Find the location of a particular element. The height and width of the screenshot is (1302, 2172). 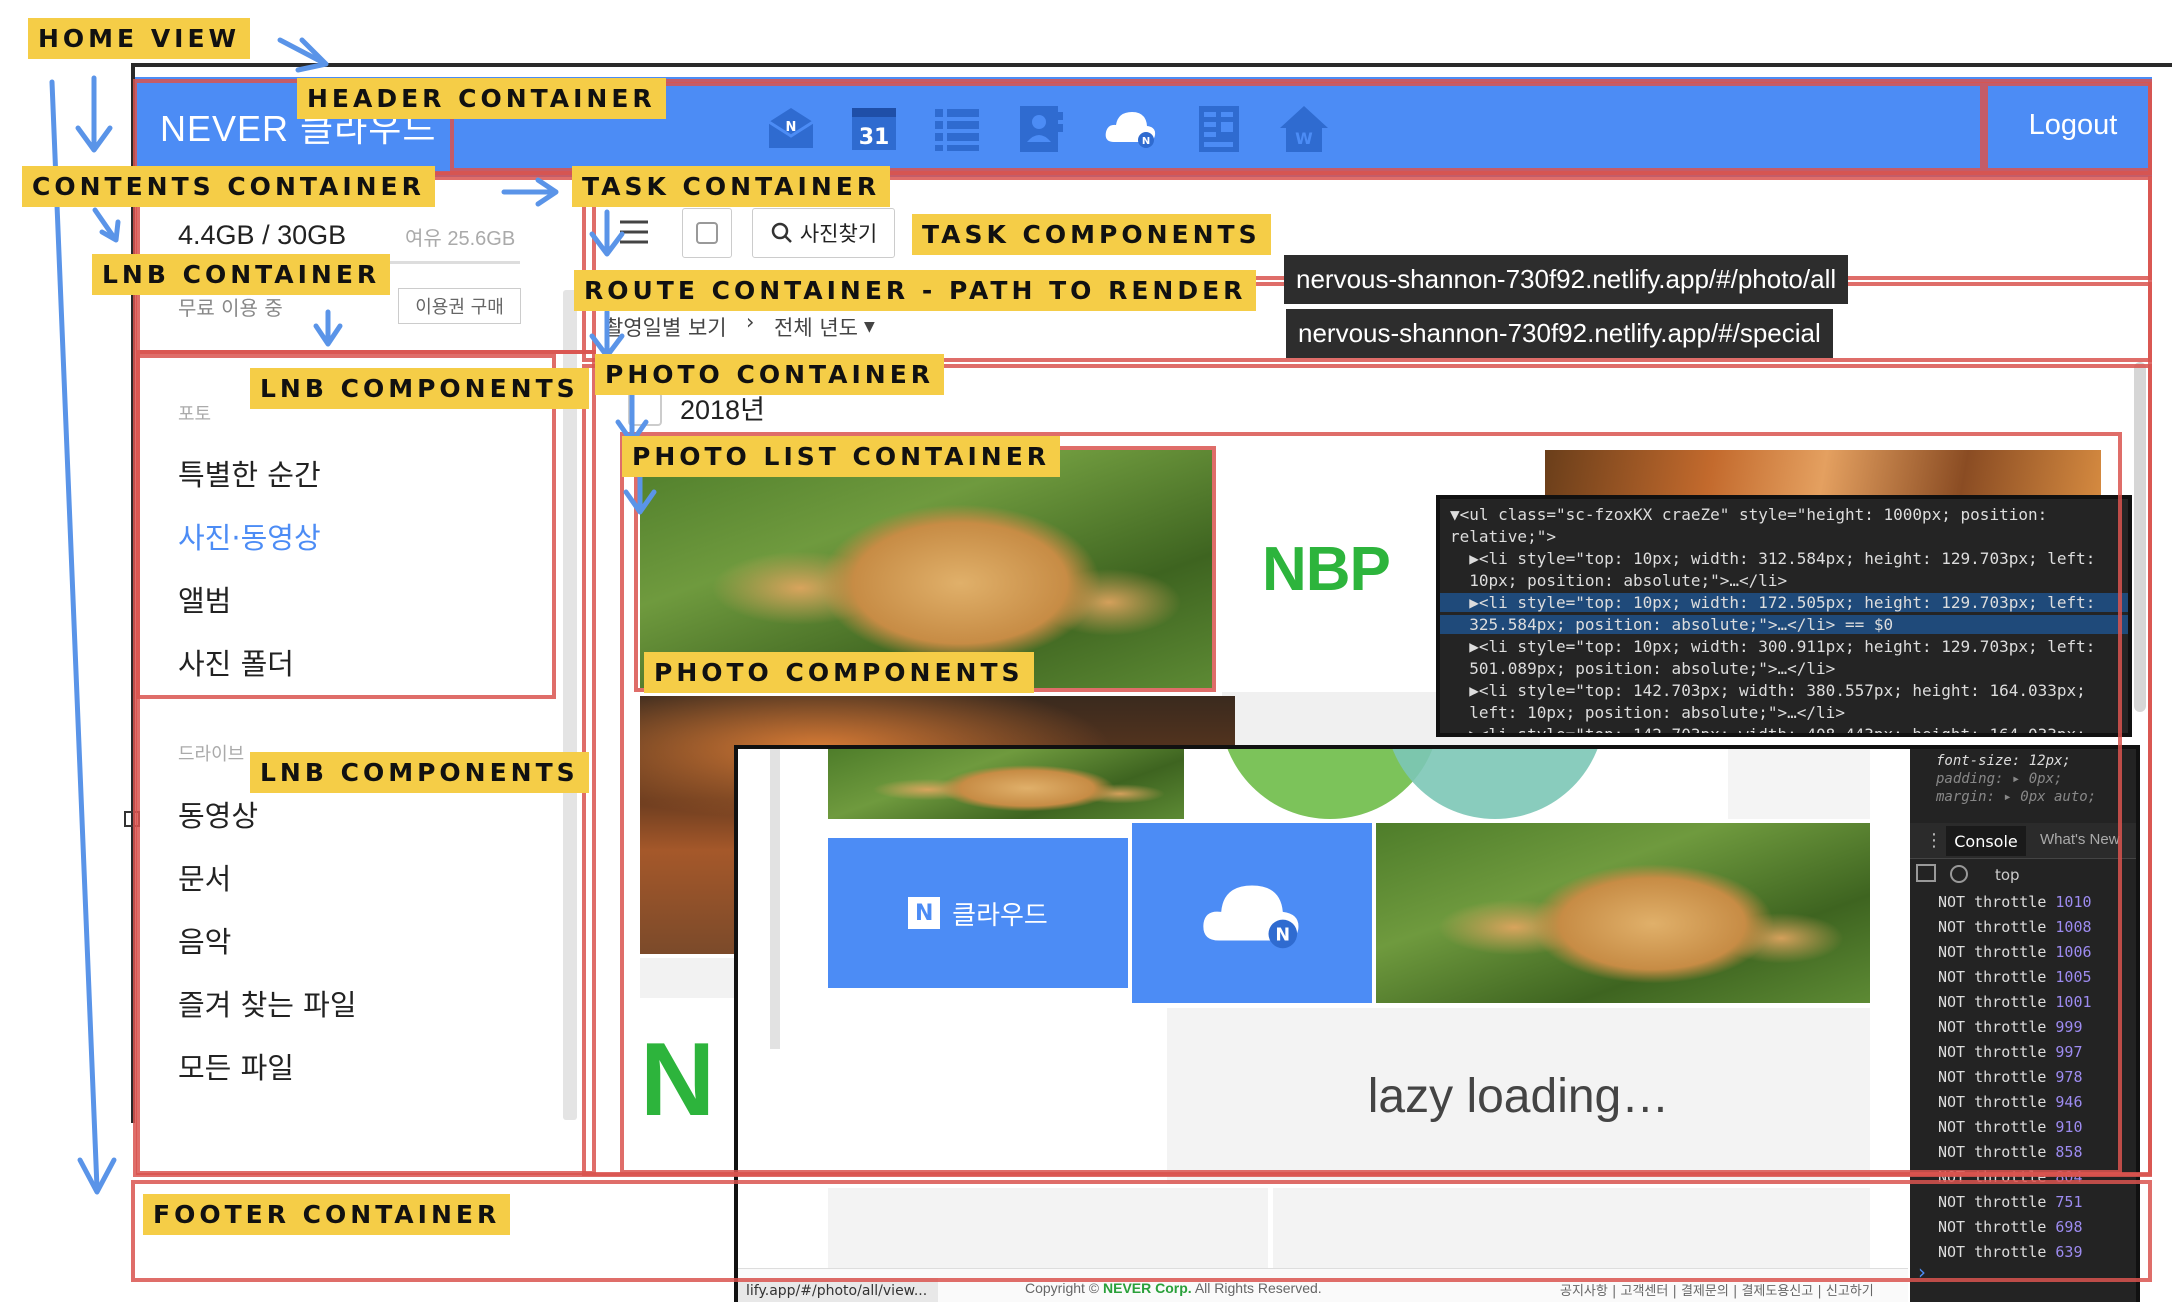

label-contents-container: CONTENTS CONTAINER is located at coordinates (228, 186).